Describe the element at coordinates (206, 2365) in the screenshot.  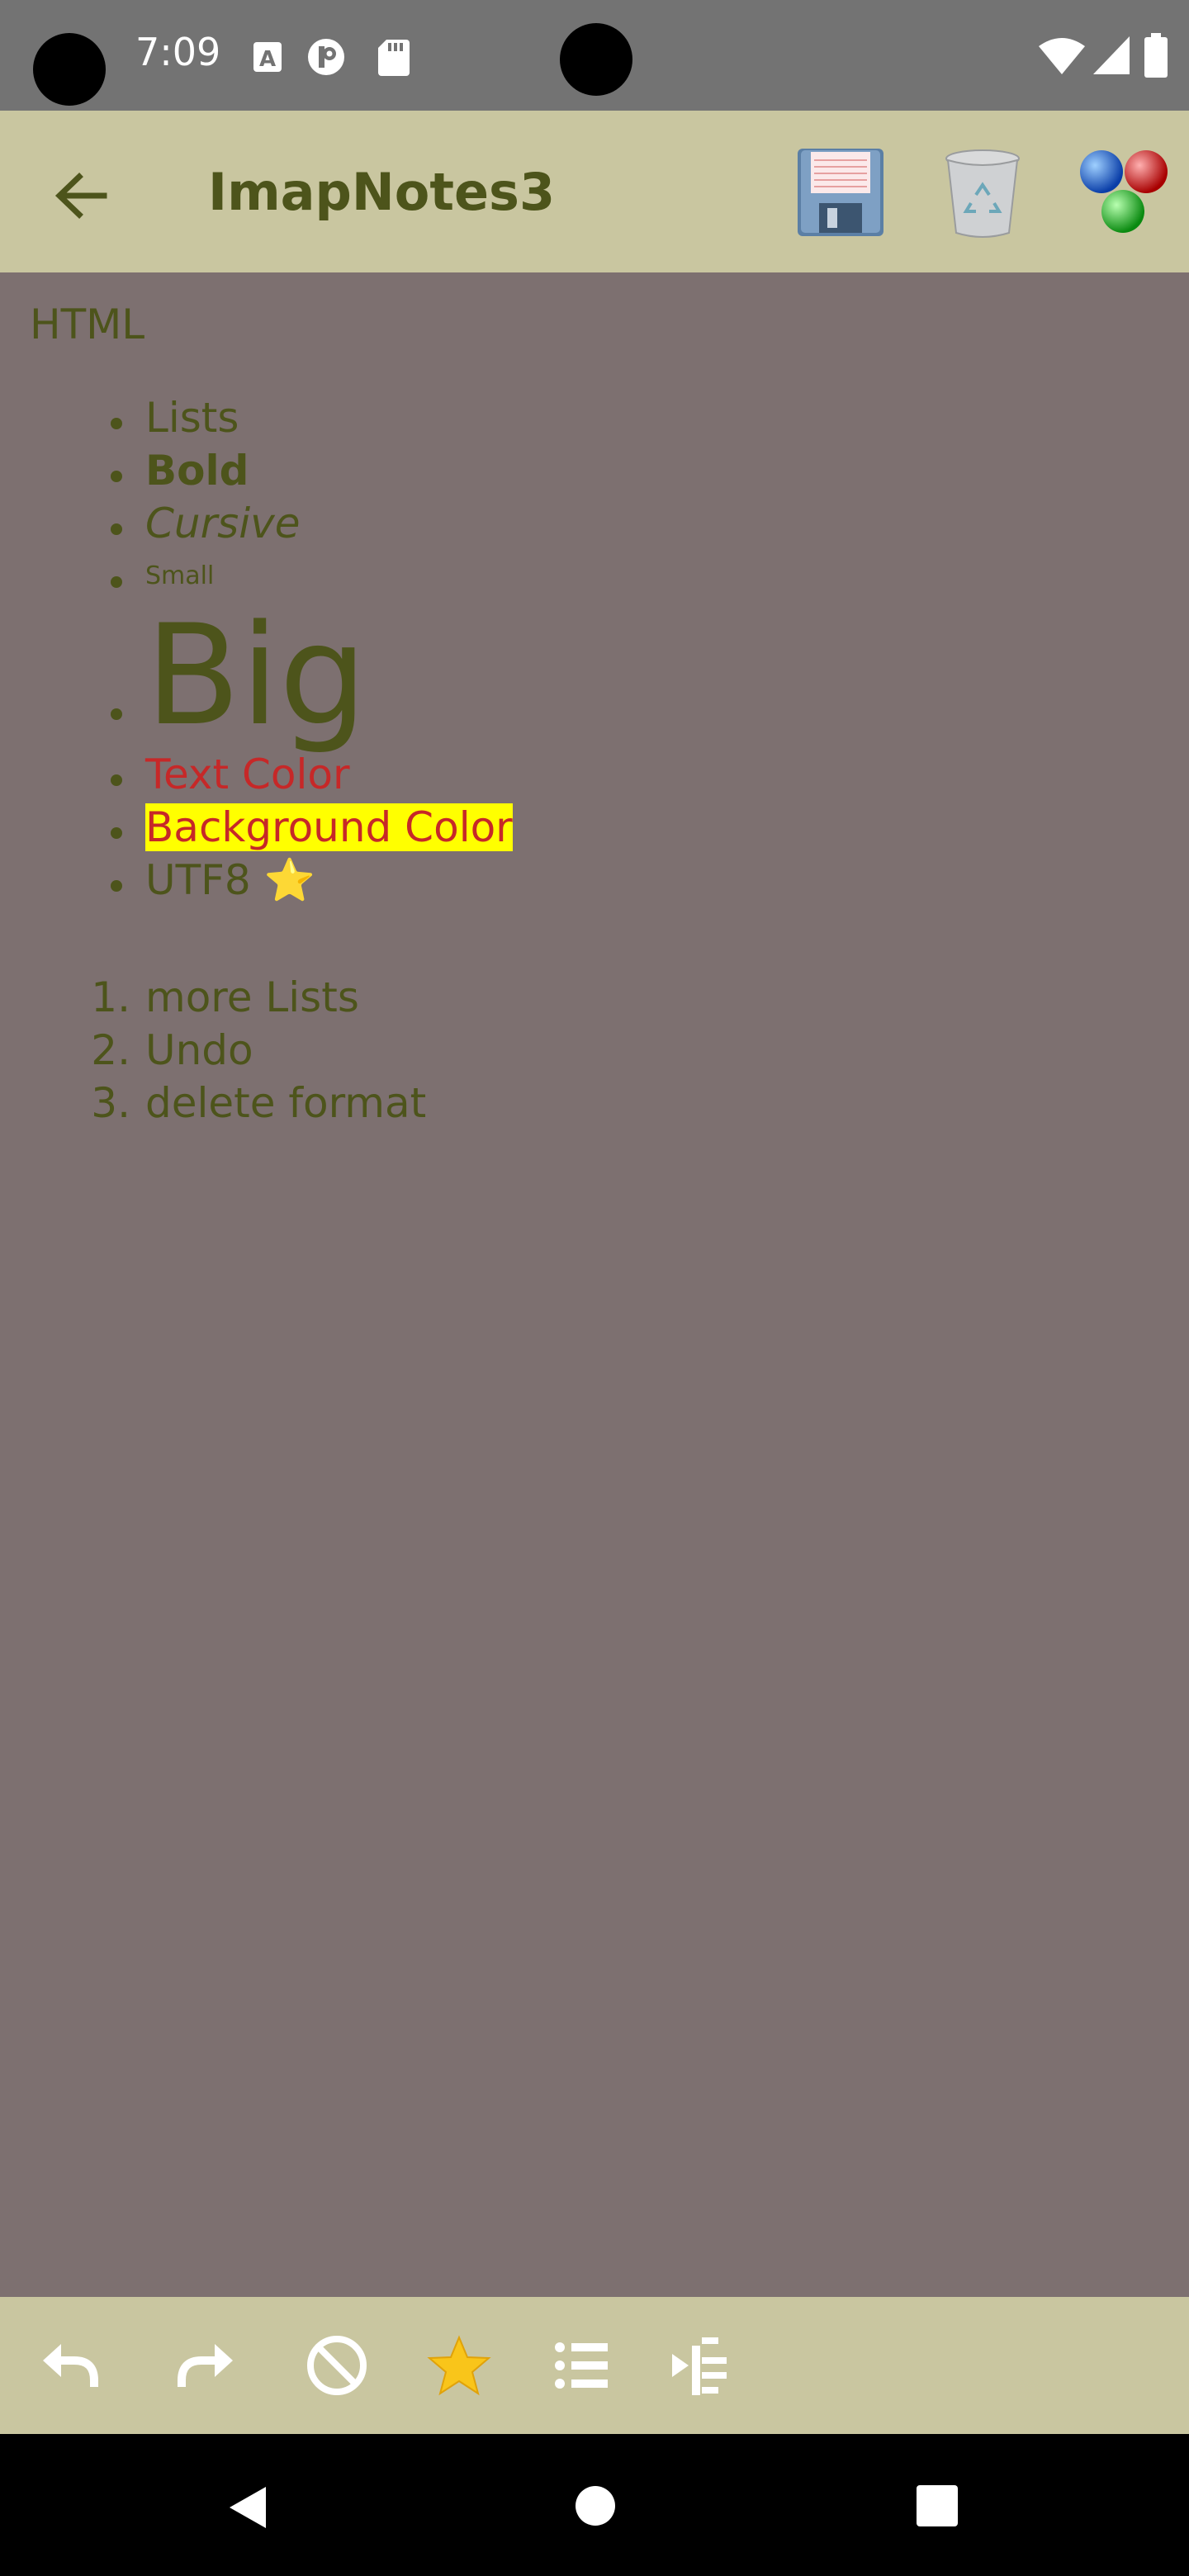
I see `redo-icon` at that location.